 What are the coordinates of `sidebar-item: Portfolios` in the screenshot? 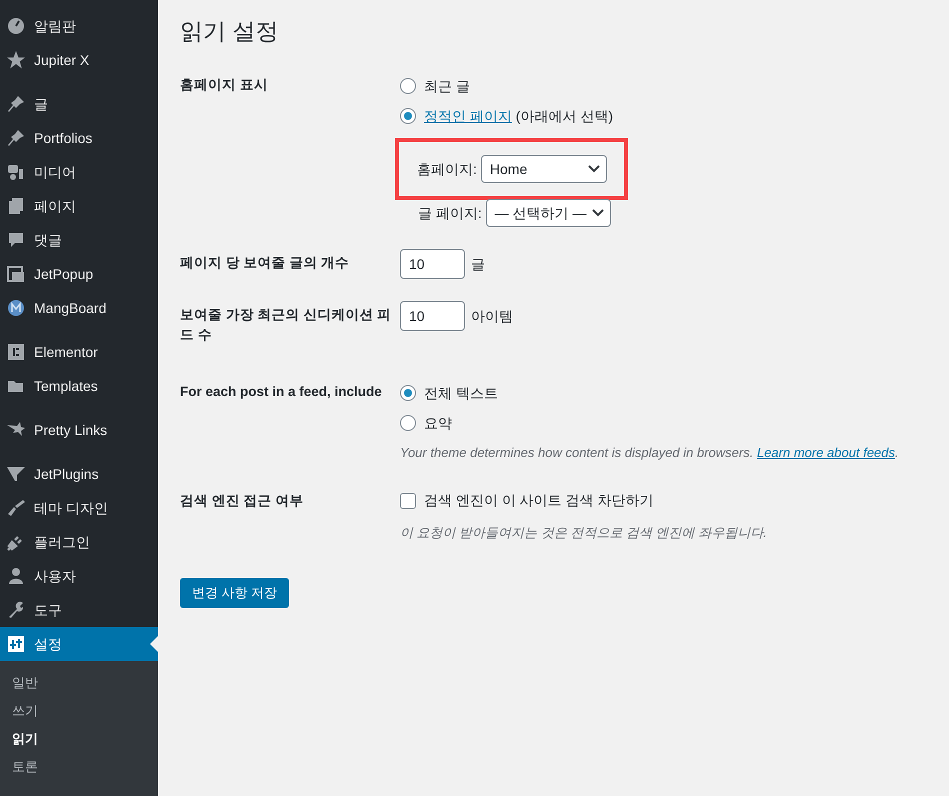 It's located at (79, 138).